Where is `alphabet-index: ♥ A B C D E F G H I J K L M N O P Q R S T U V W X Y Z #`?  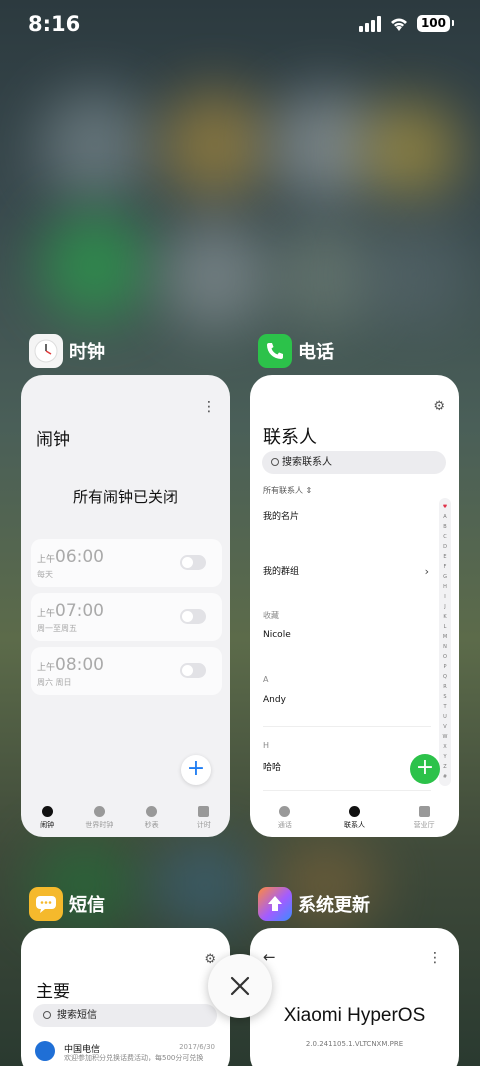 alphabet-index: ♥ A B C D E F G H I J K L M N O P Q R S T U V W X Y Z # is located at coordinates (445, 642).